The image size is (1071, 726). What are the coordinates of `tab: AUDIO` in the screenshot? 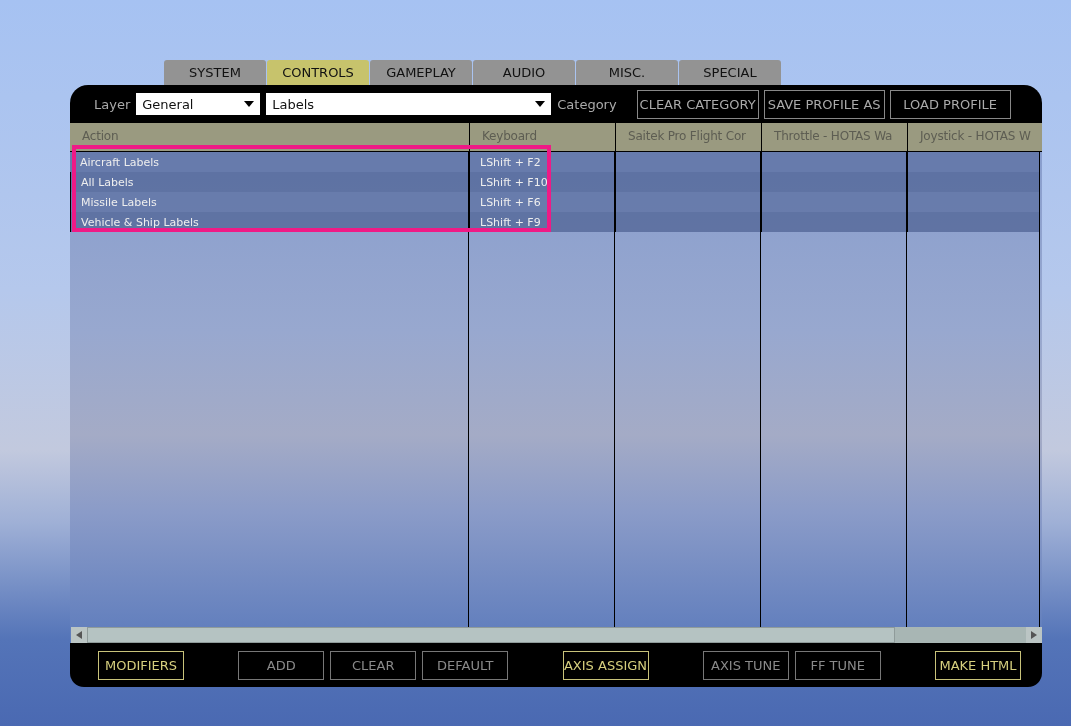 It's located at (524, 72).